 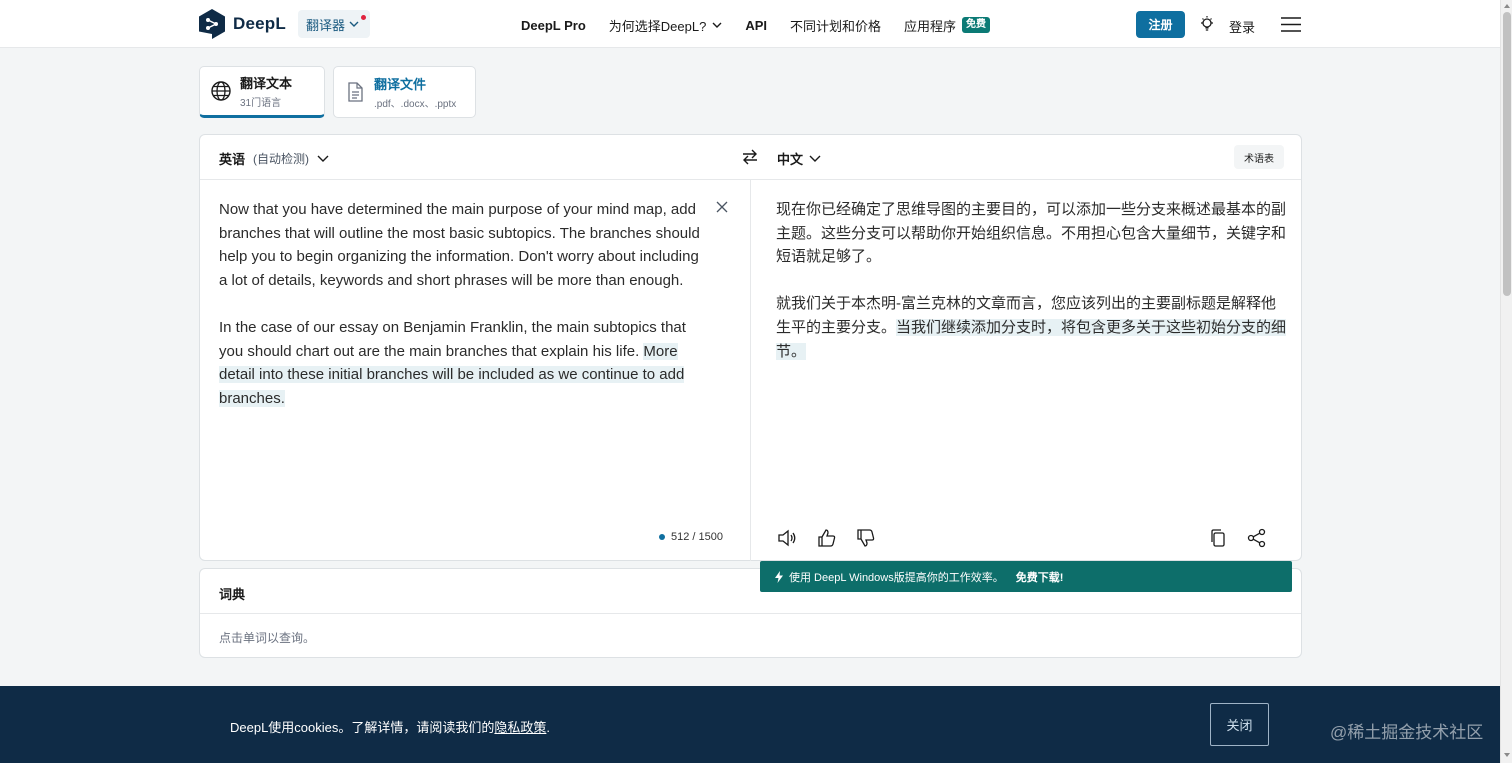 I want to click on logo-text: DeepL, so click(x=259, y=23).